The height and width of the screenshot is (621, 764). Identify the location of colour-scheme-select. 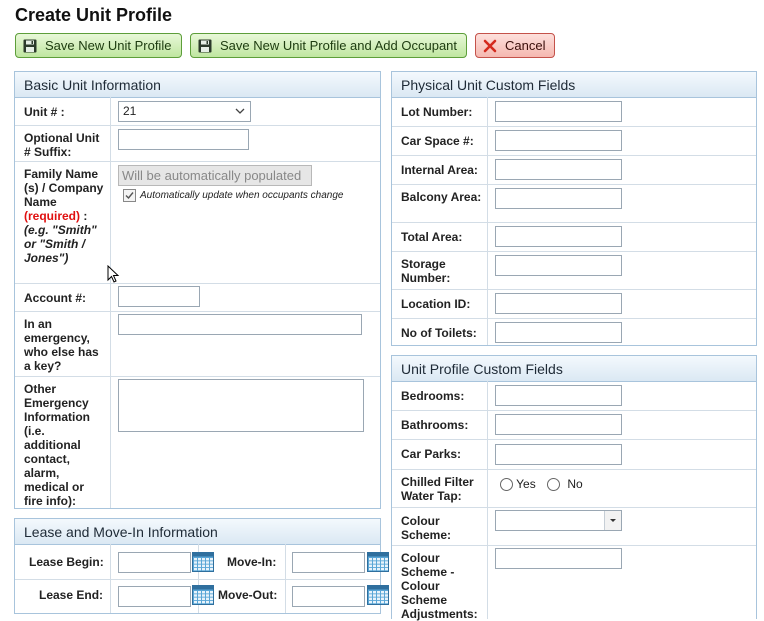
(558, 520).